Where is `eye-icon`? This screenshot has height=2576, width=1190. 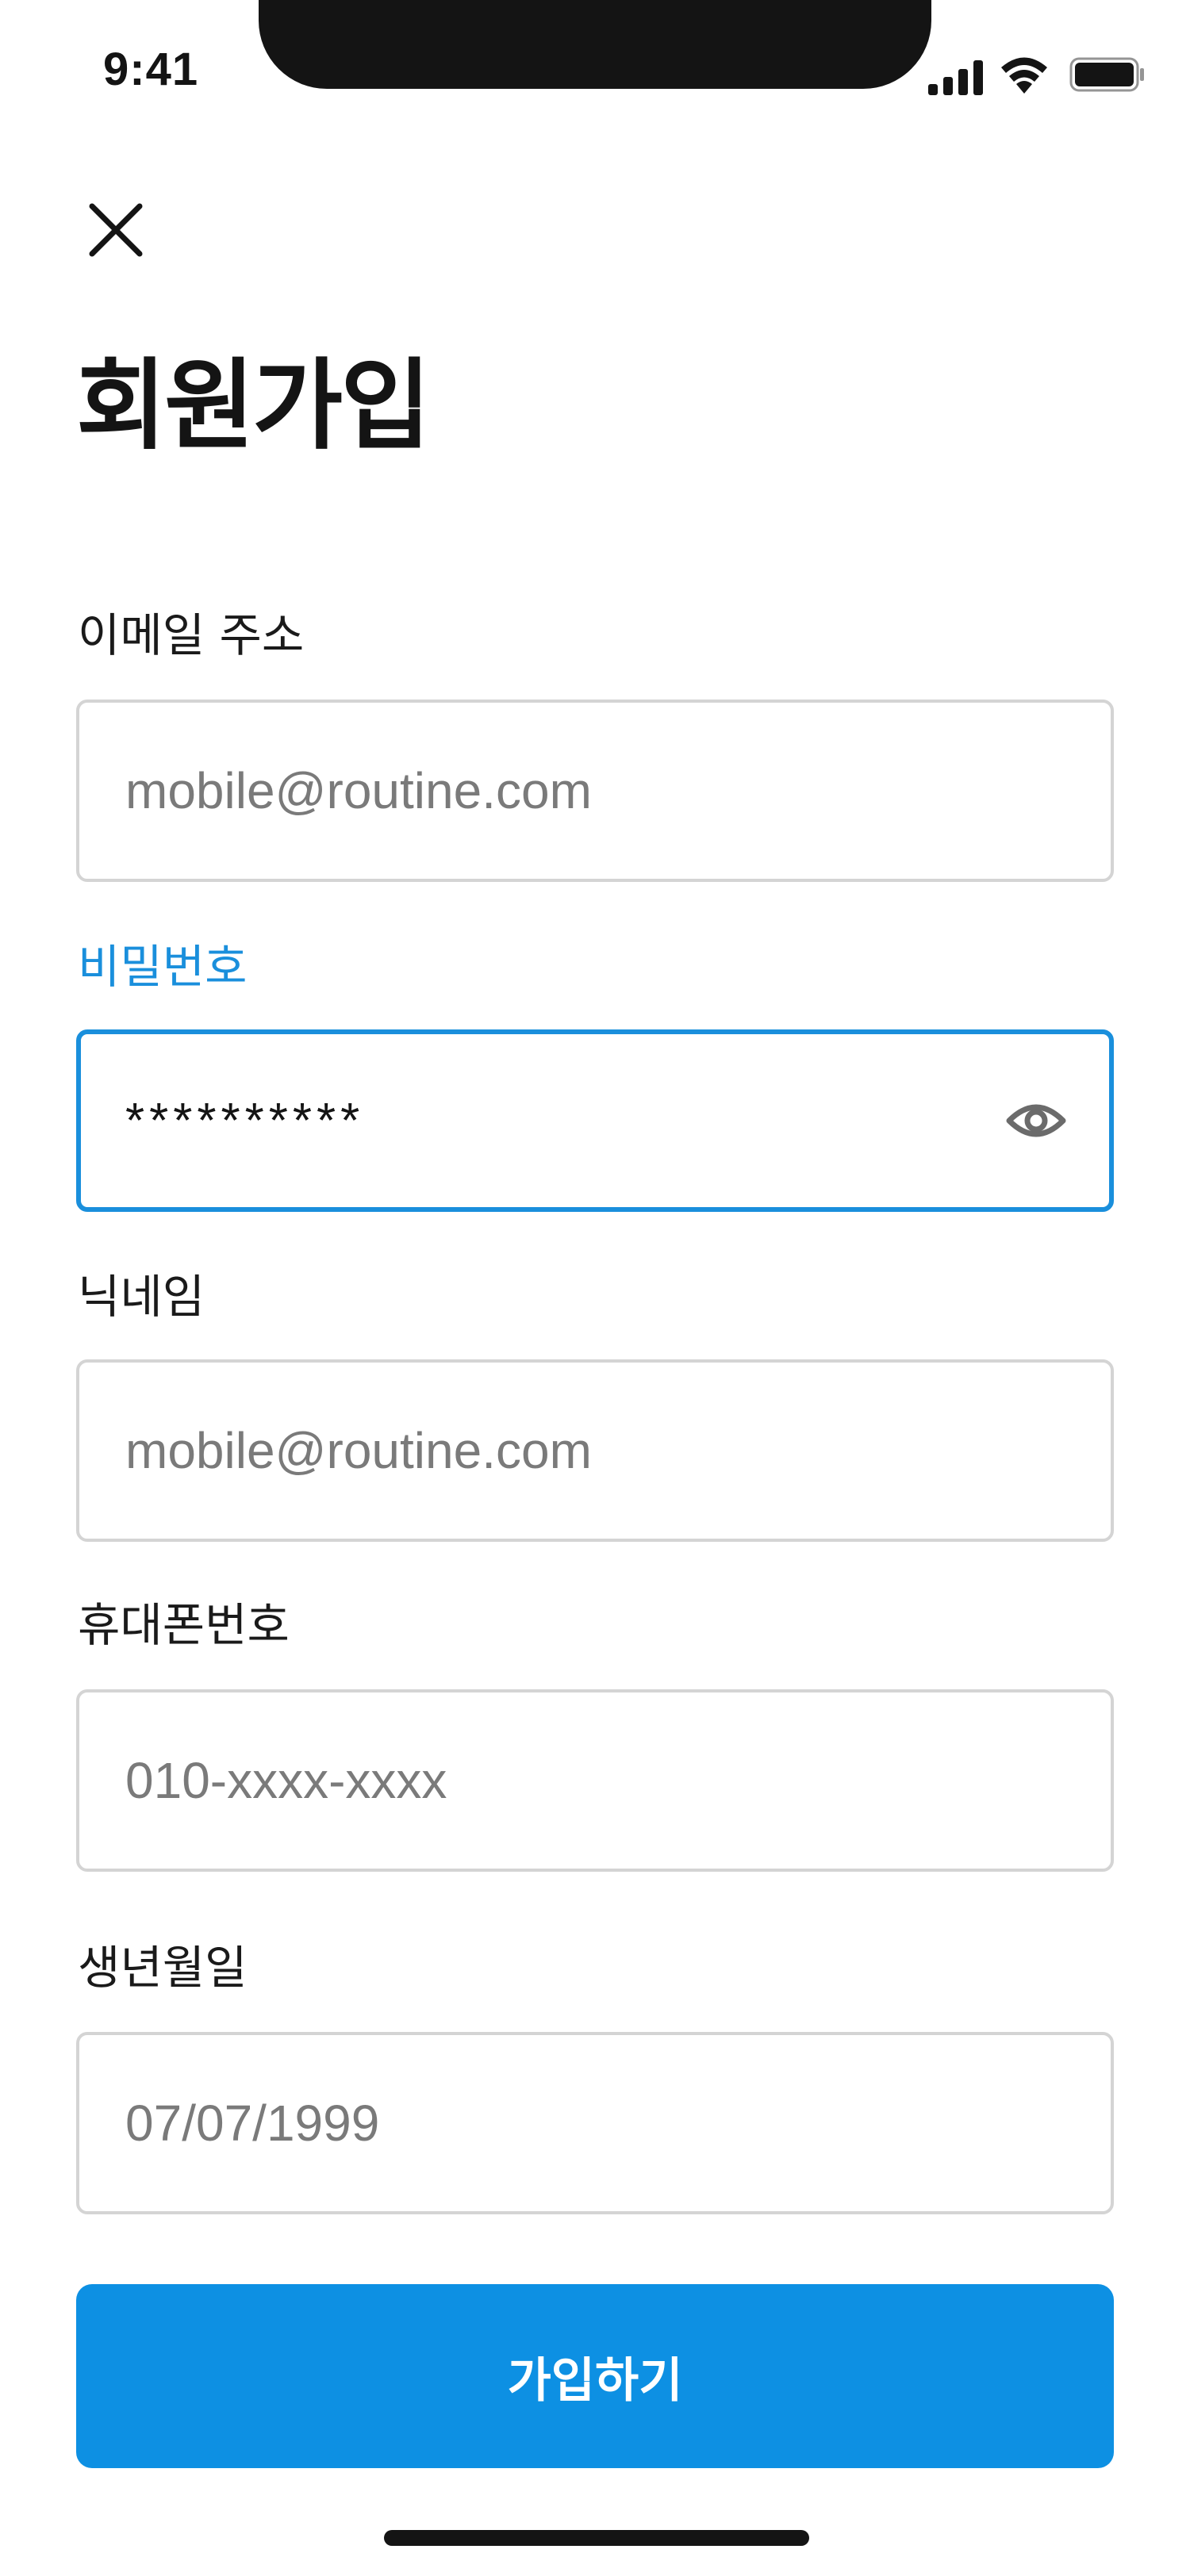
eye-icon is located at coordinates (1036, 1120).